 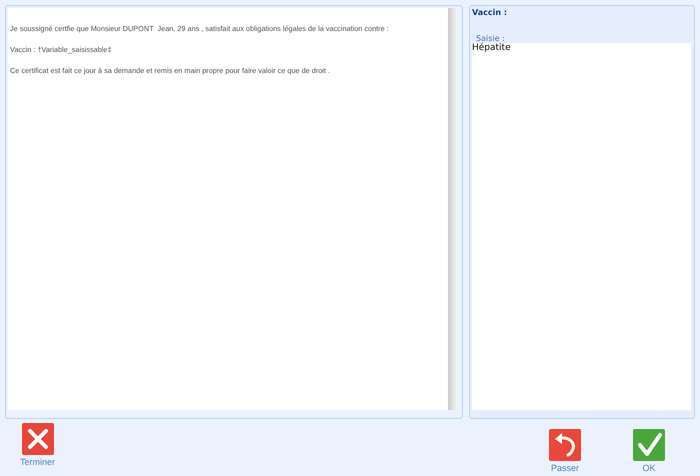 I want to click on scrollbar, so click(x=452, y=209).